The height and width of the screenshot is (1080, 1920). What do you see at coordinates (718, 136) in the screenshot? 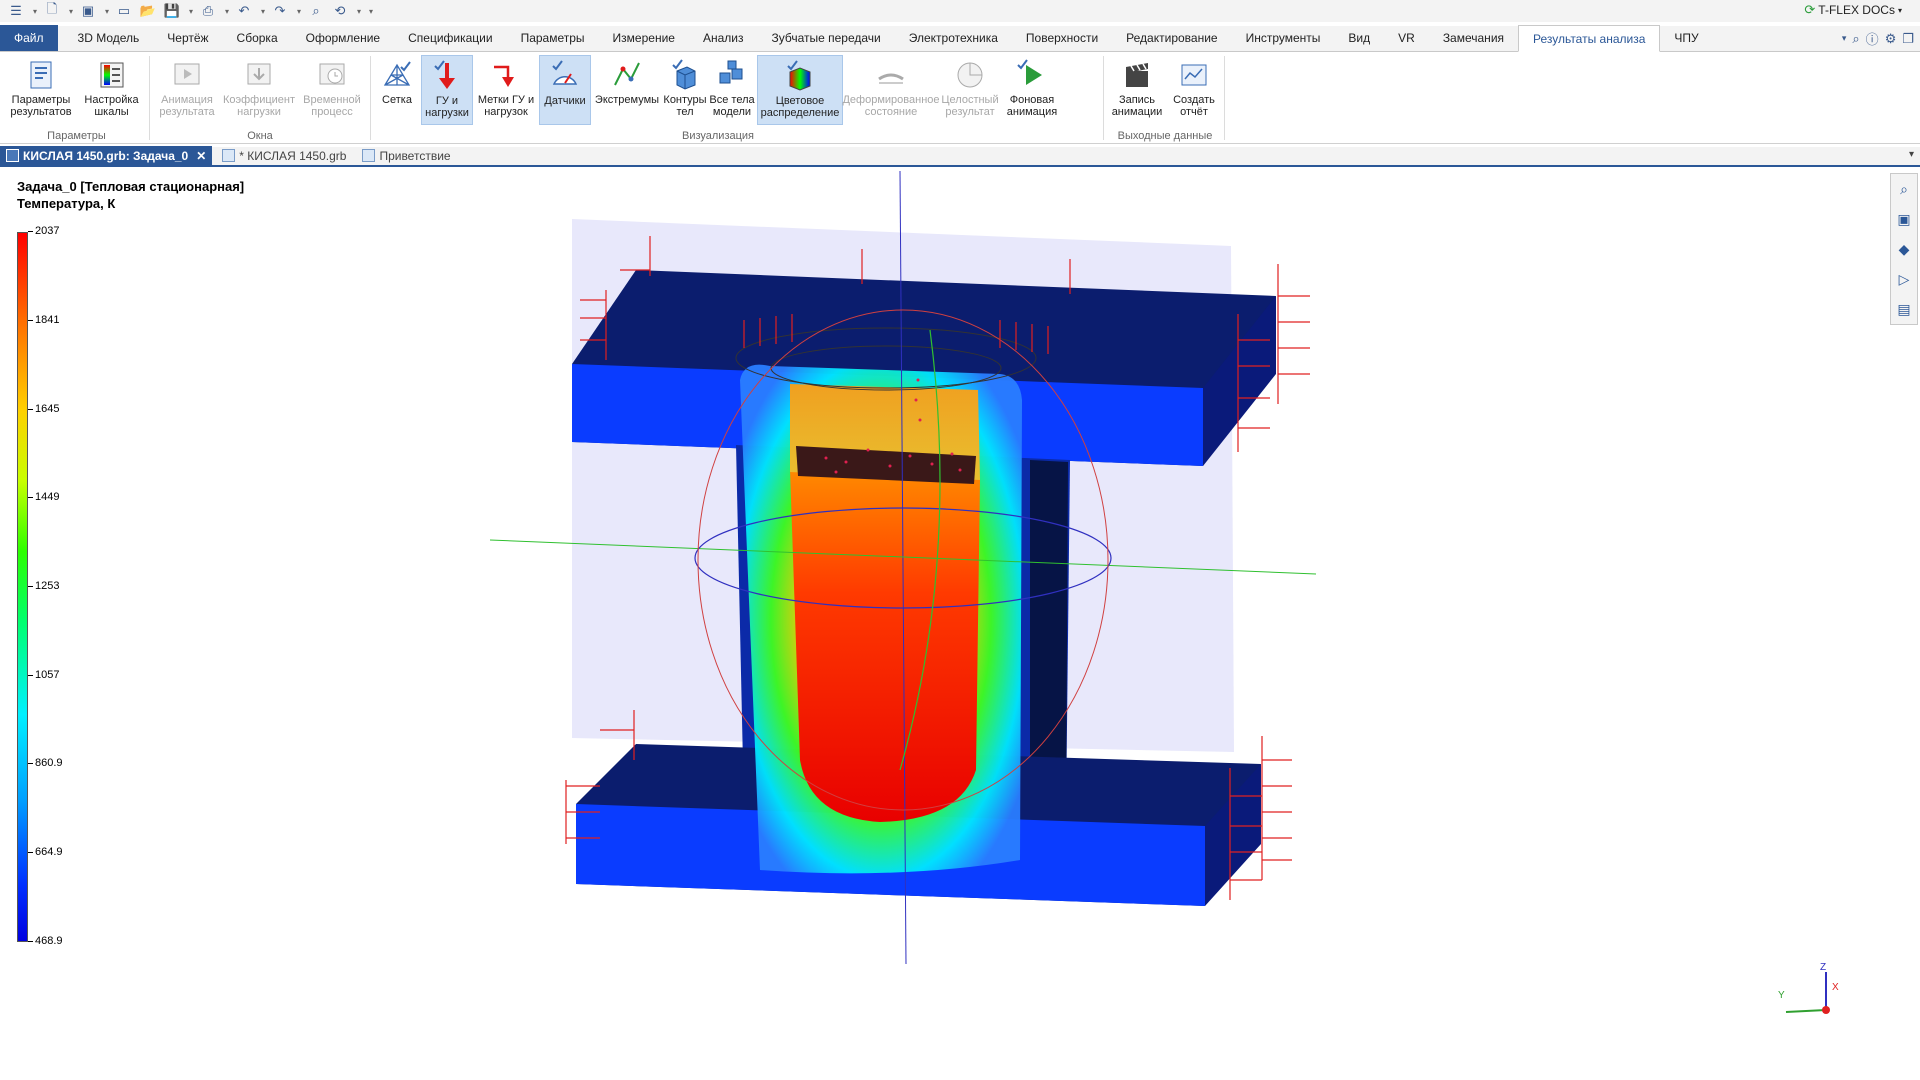
I see `group-visualization-title: Визуализация` at bounding box center [718, 136].